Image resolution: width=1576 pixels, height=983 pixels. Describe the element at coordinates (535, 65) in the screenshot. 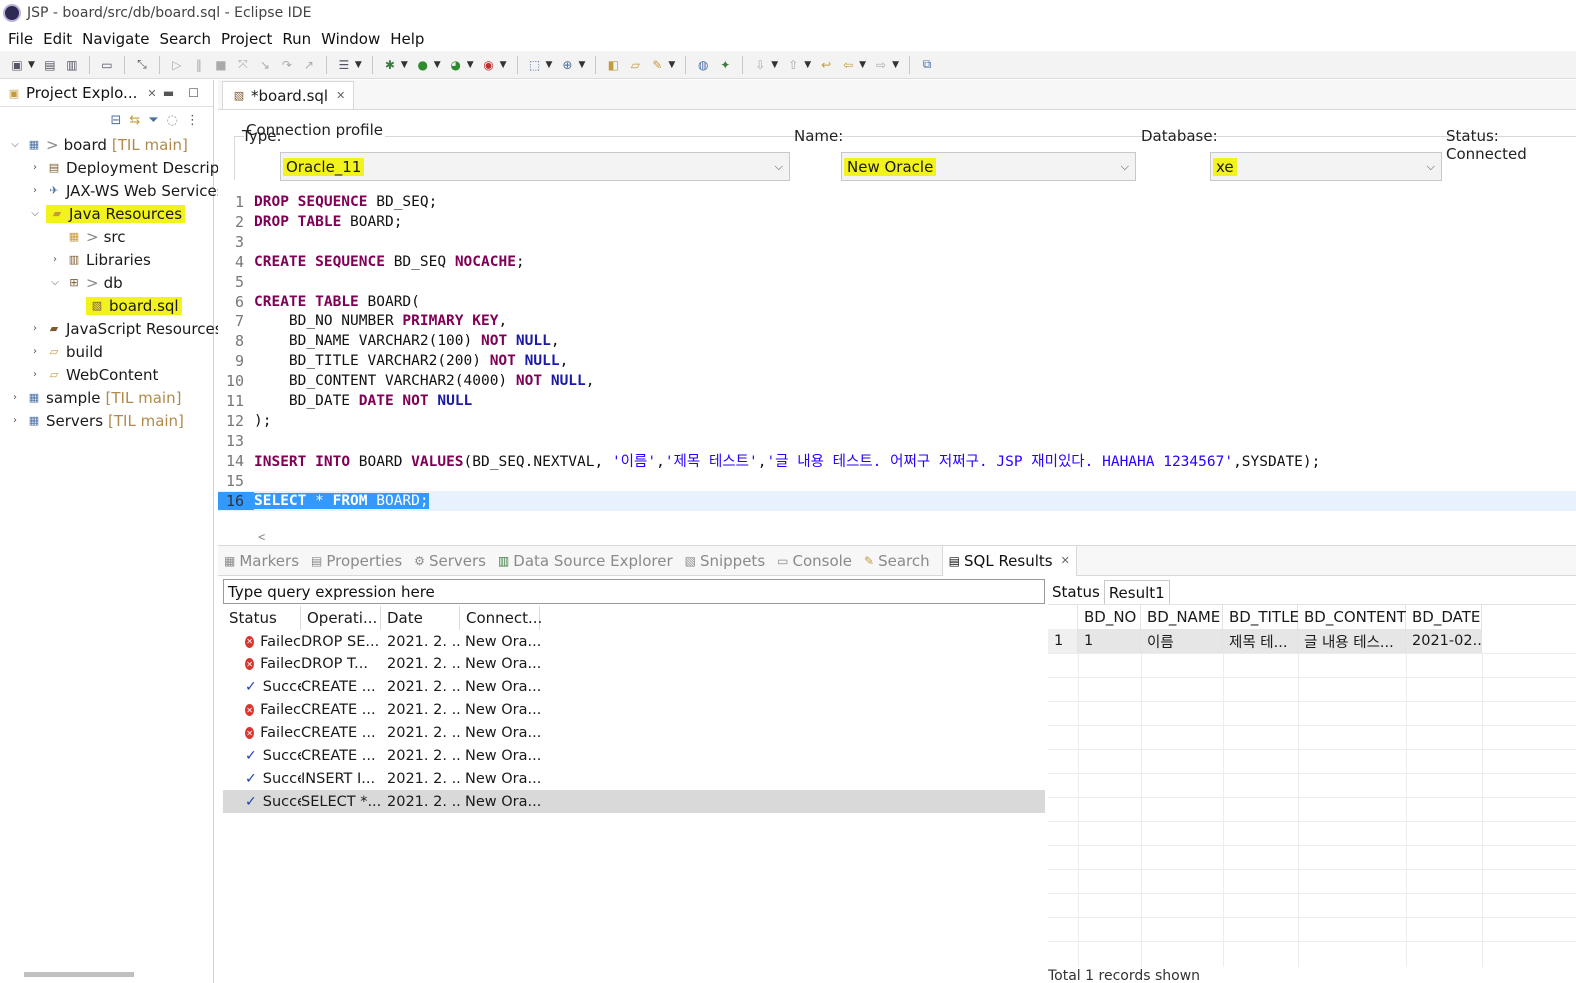

I see `new-server-icon: ⬚` at that location.